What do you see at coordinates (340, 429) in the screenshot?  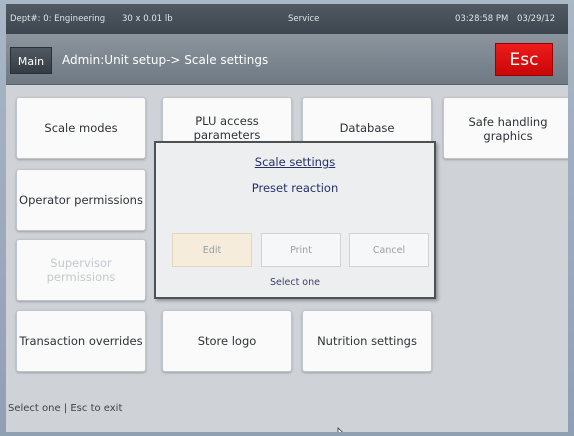 I see `mouse-pointer-icon` at bounding box center [340, 429].